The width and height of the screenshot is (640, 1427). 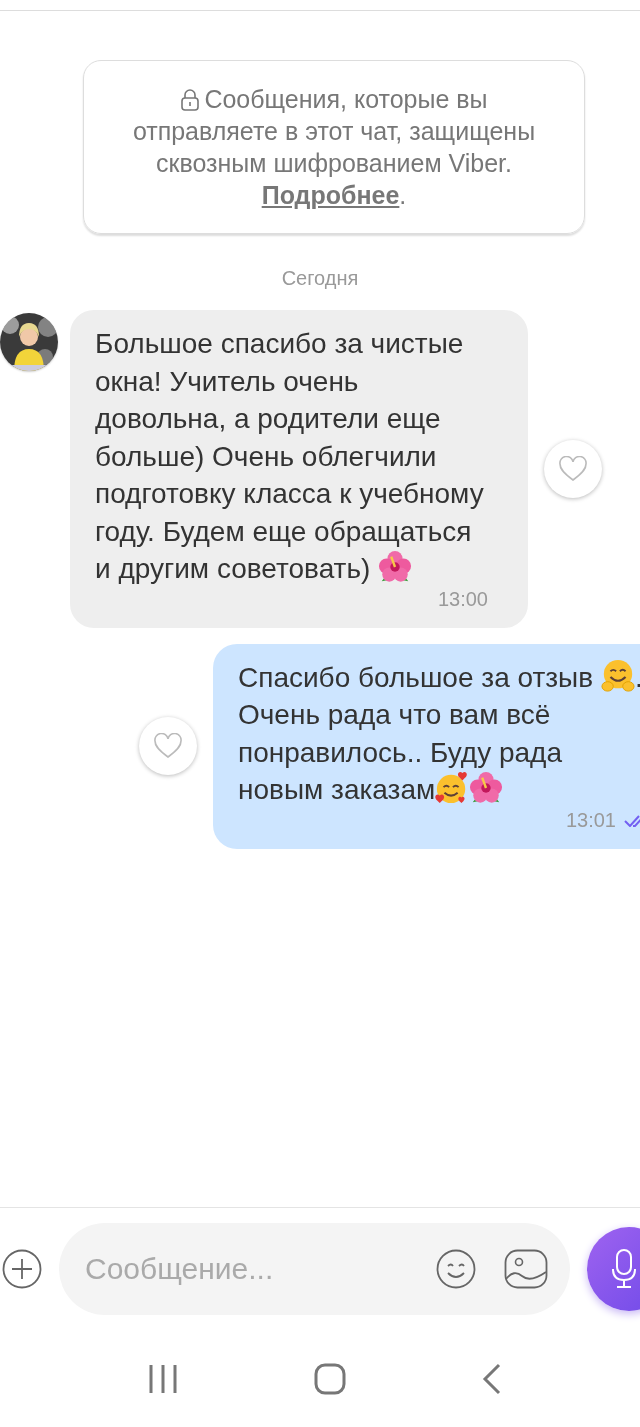 I want to click on home-icon, so click(x=330, y=1378).